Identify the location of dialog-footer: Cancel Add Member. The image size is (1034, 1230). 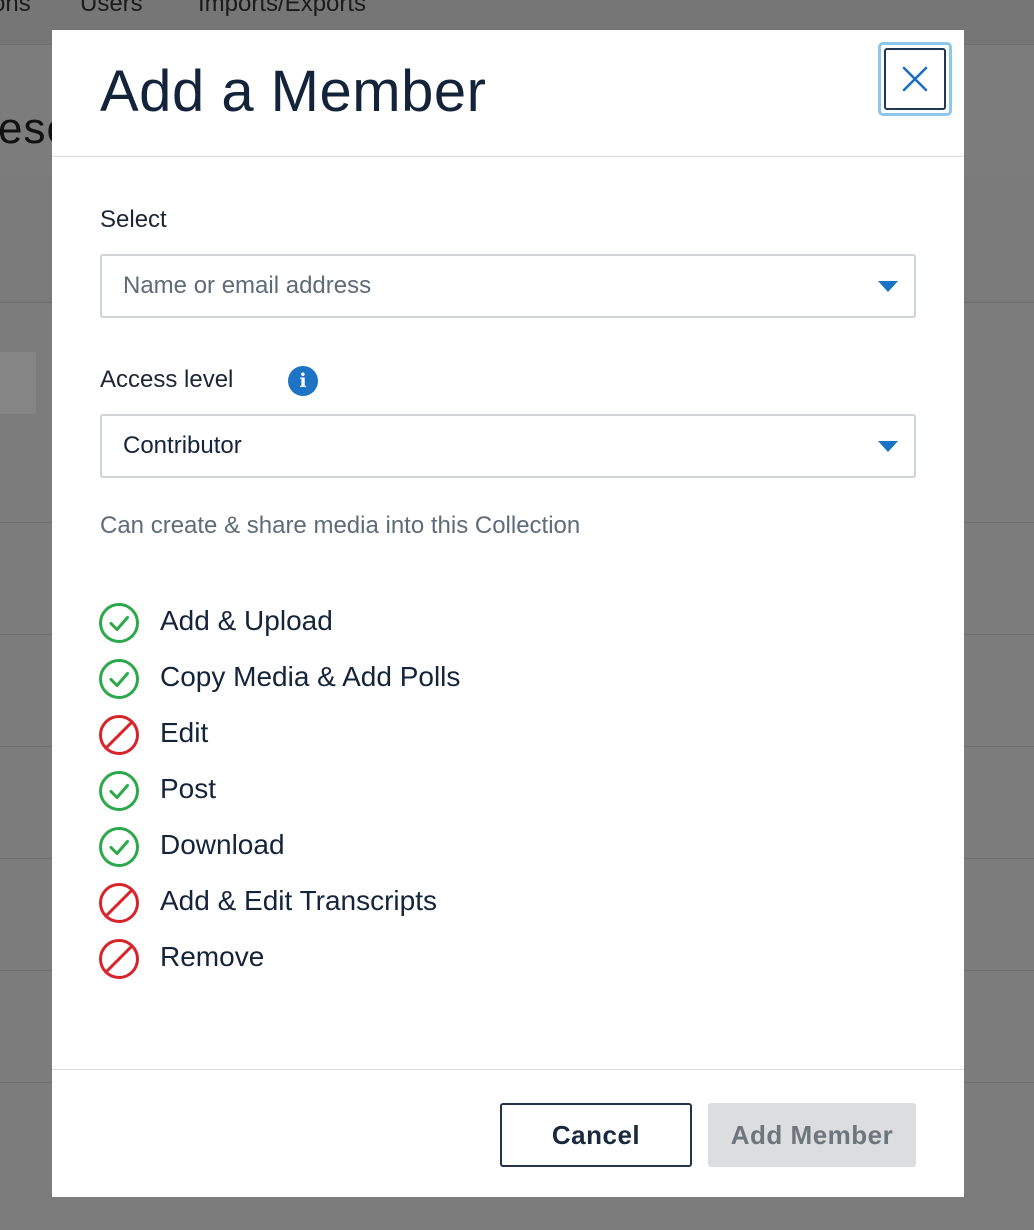
(508, 1133).